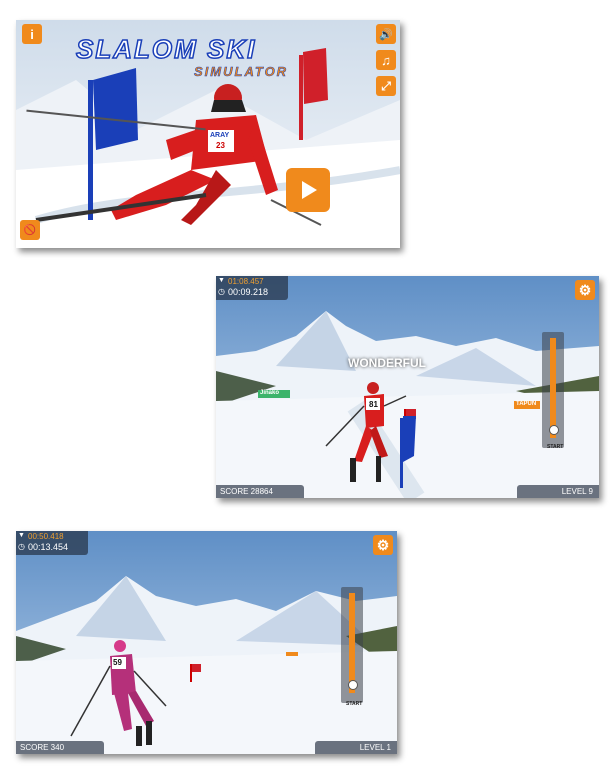 This screenshot has width=616, height=776. I want to click on red-gate-flag, so click(315, 76).